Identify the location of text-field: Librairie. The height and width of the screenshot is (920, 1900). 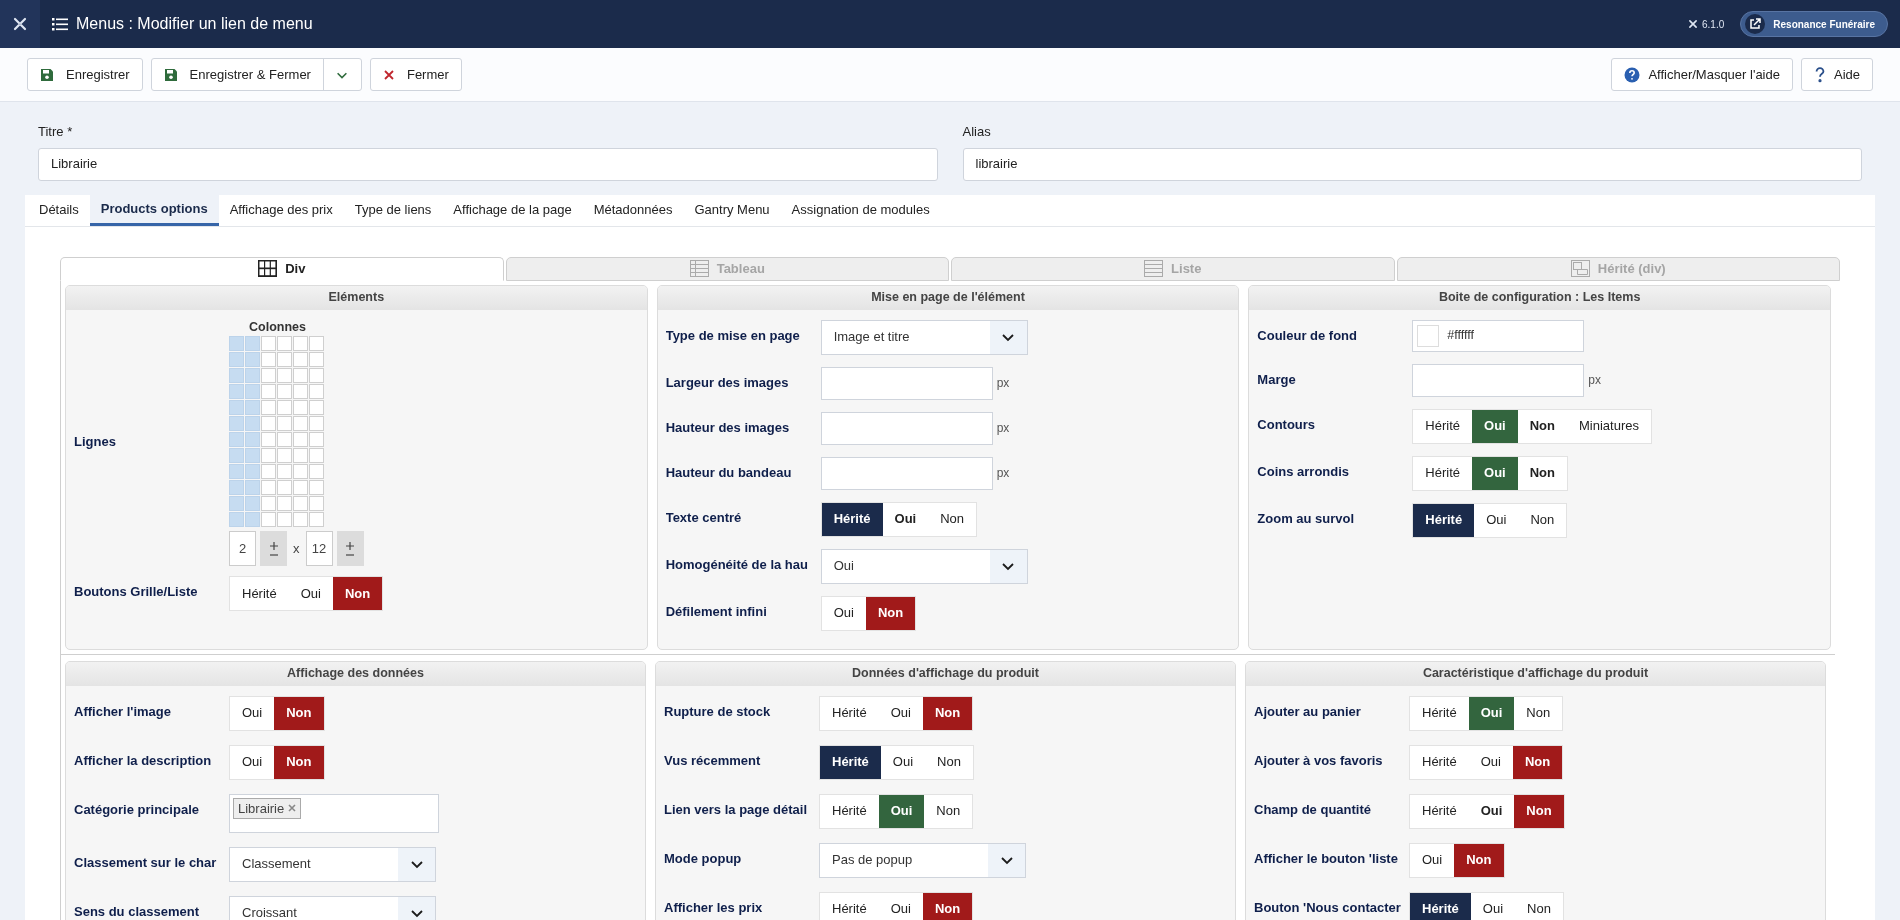
(488, 164).